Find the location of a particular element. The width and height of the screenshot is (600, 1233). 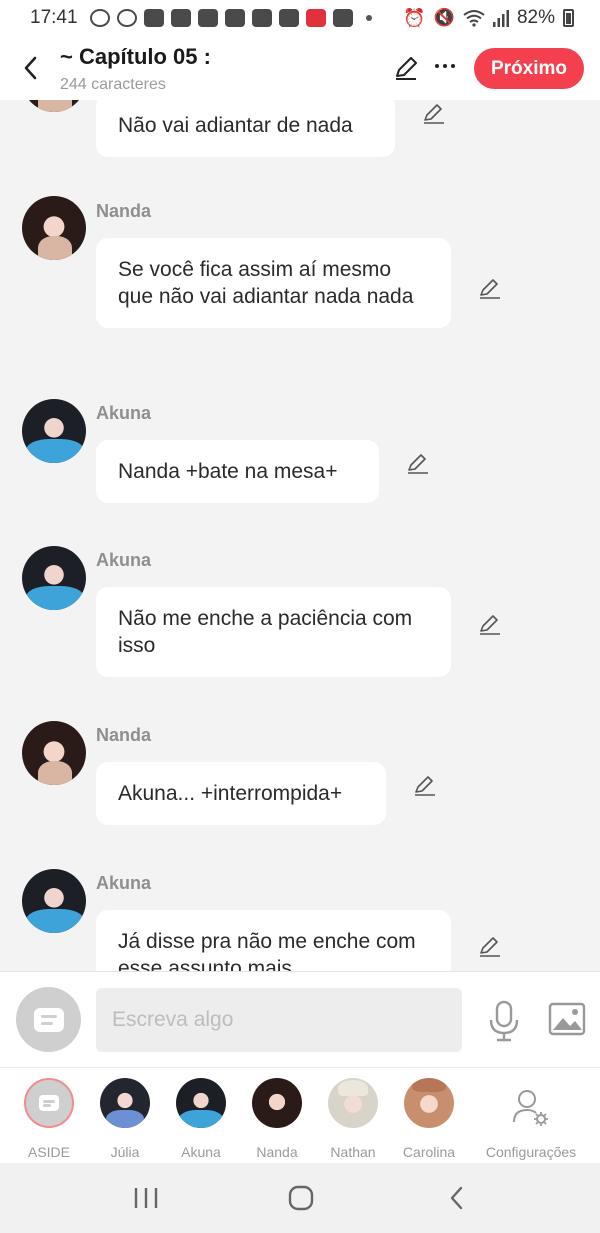

tab-aside: ASIDE is located at coordinates (49, 1119).